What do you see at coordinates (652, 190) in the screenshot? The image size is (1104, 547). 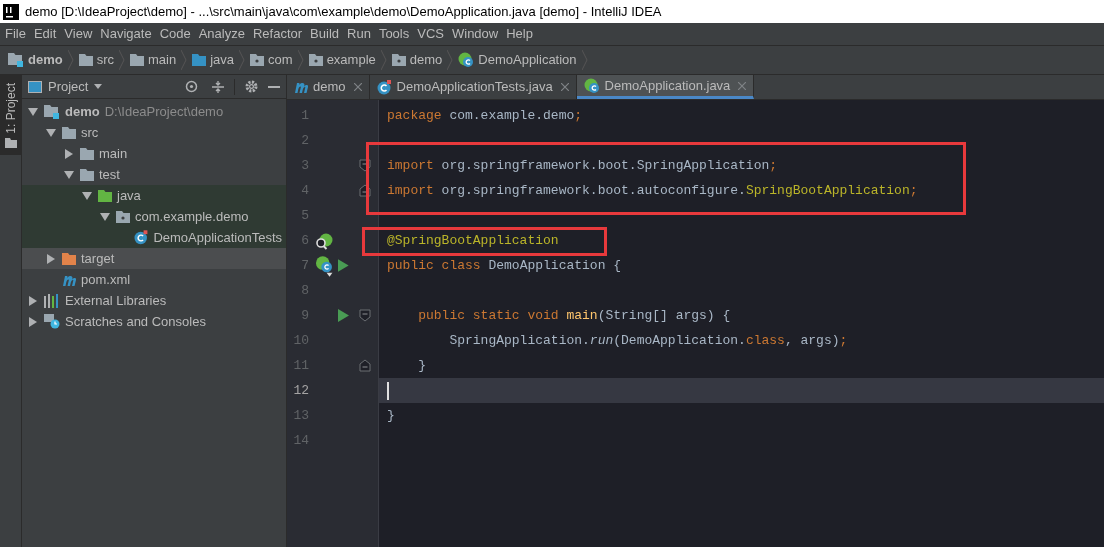 I see `code-line: import org.springframework.boot.autoconfigure.SpringBootApplication;` at bounding box center [652, 190].